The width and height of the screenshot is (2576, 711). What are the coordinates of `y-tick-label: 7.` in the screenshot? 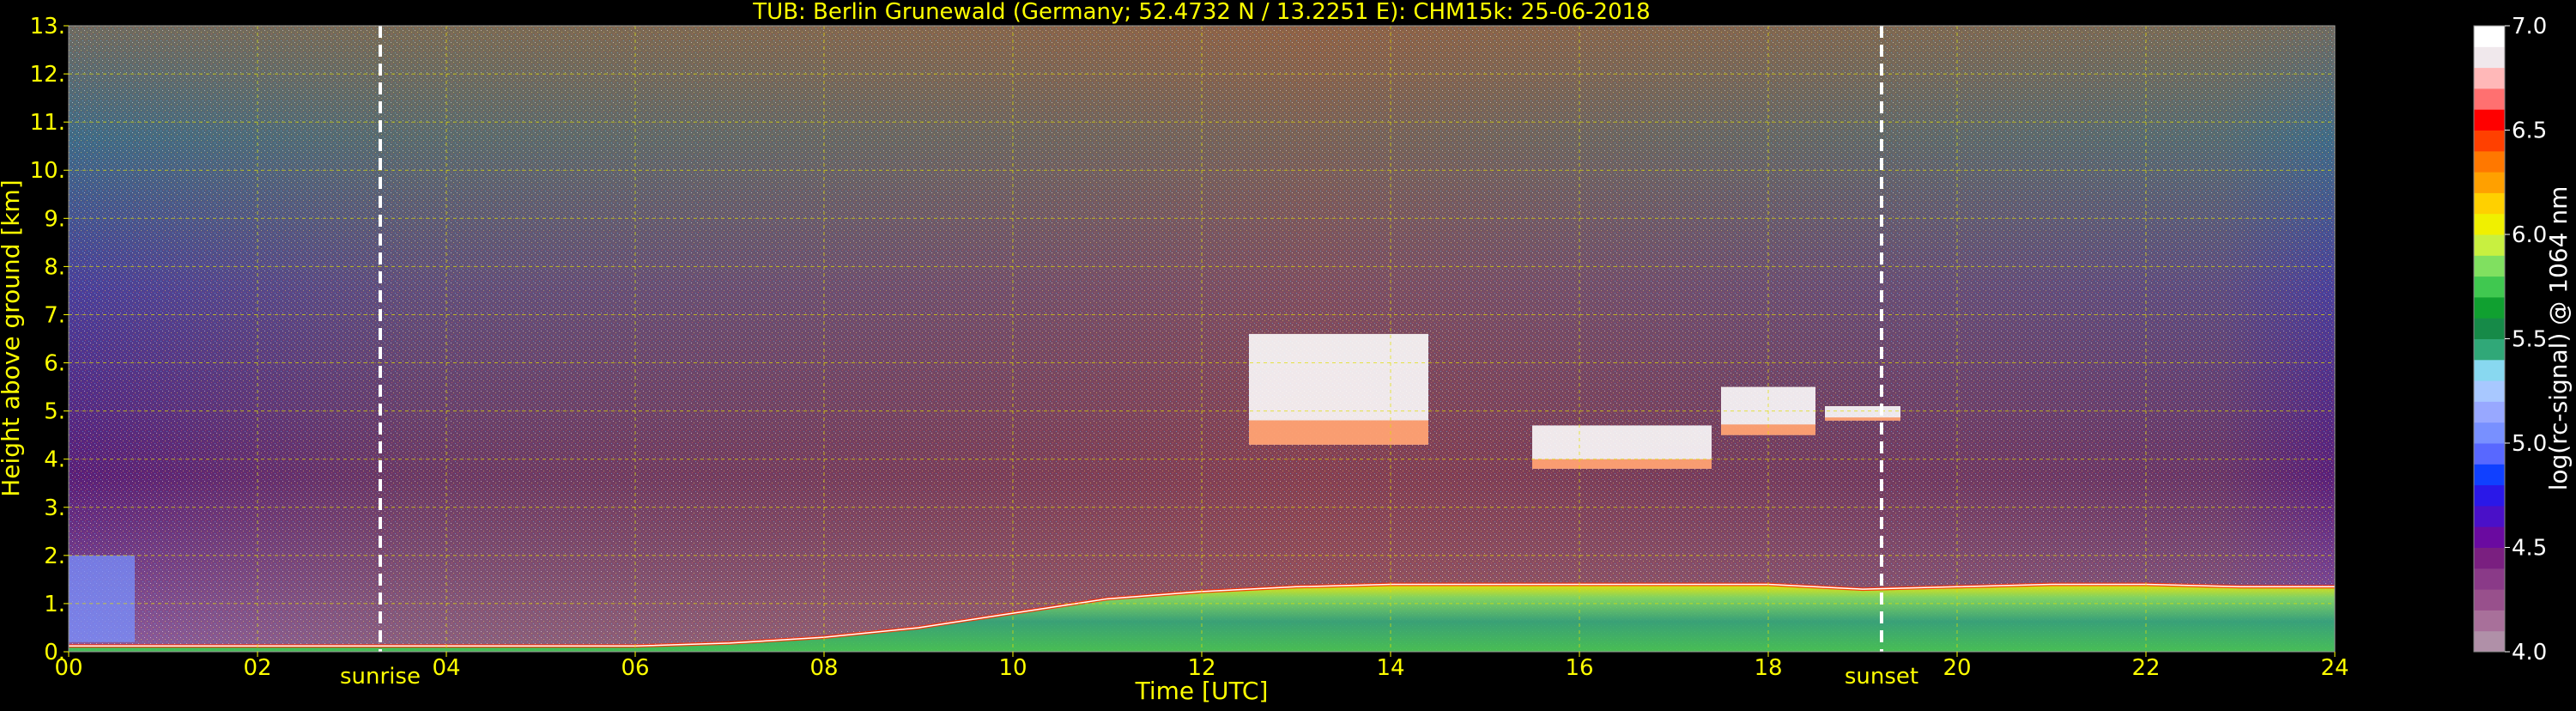 It's located at (54, 315).